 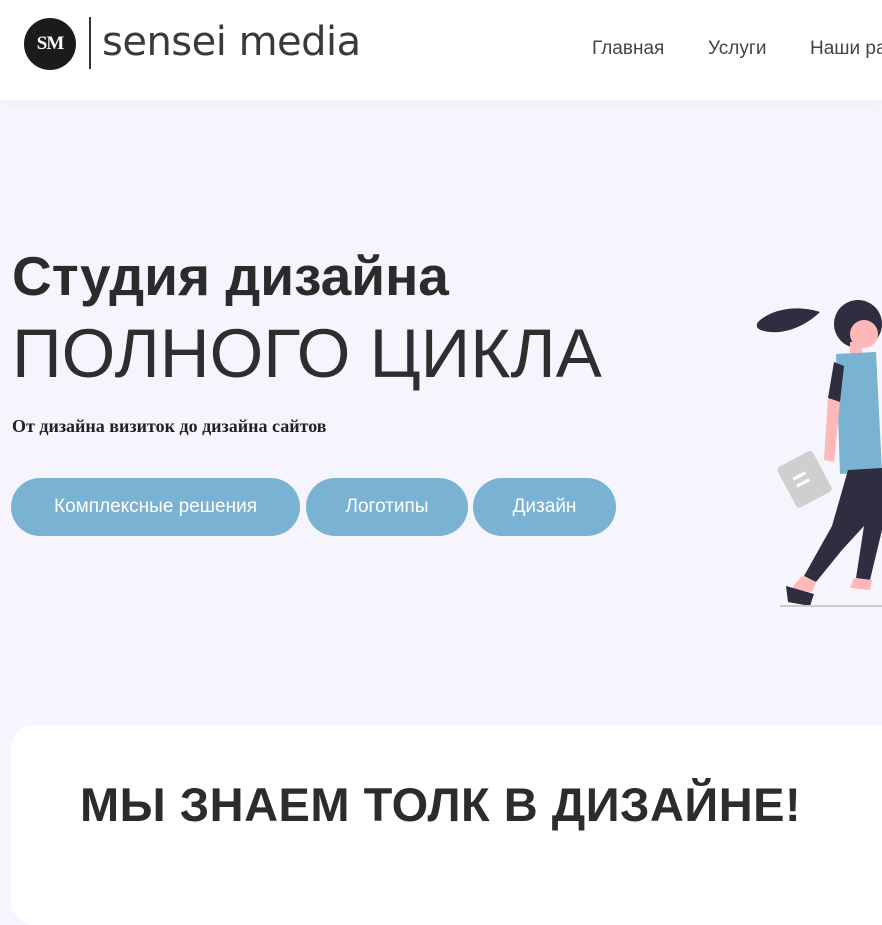 What do you see at coordinates (628, 49) in the screenshot?
I see `nav-item-home: Главная` at bounding box center [628, 49].